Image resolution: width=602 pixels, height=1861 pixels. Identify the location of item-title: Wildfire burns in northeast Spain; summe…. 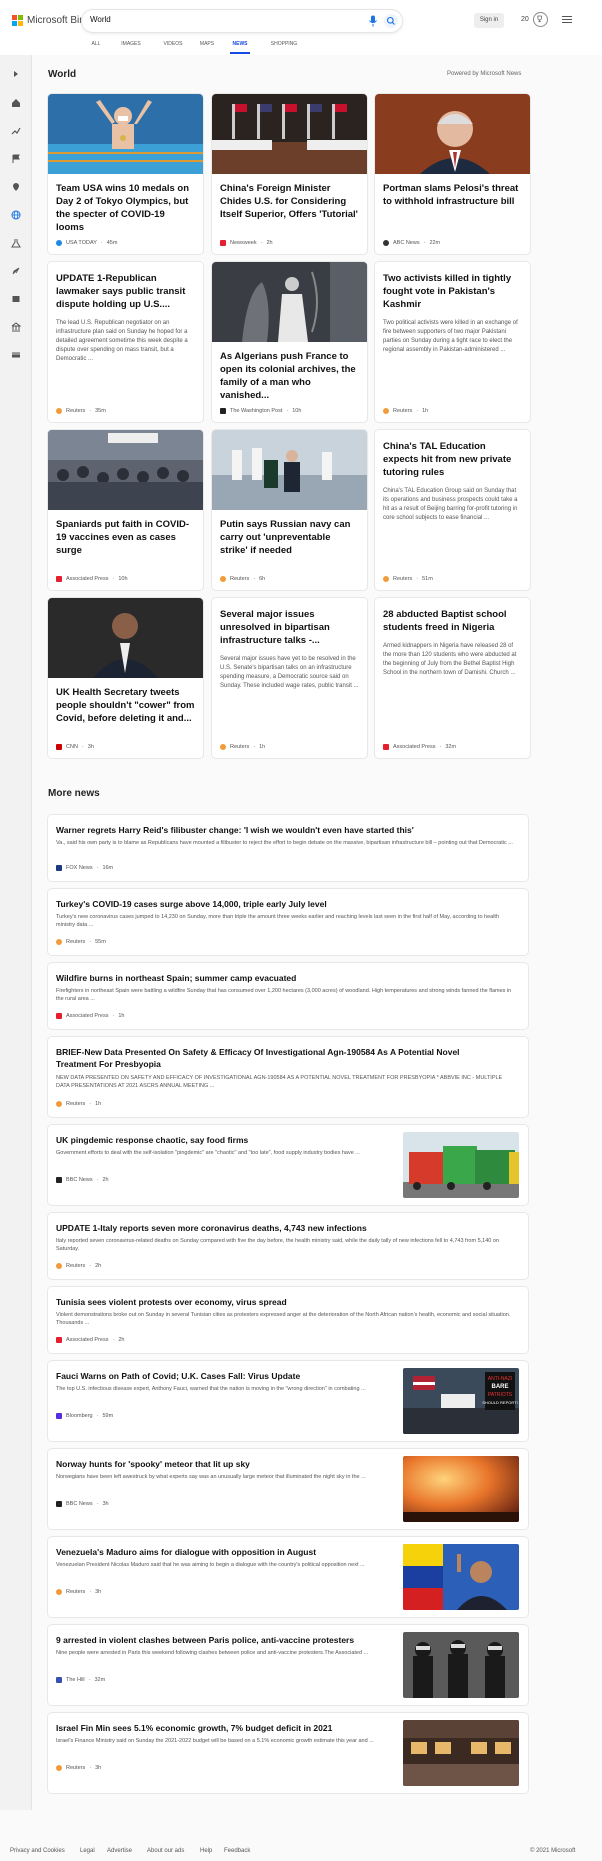
(176, 978).